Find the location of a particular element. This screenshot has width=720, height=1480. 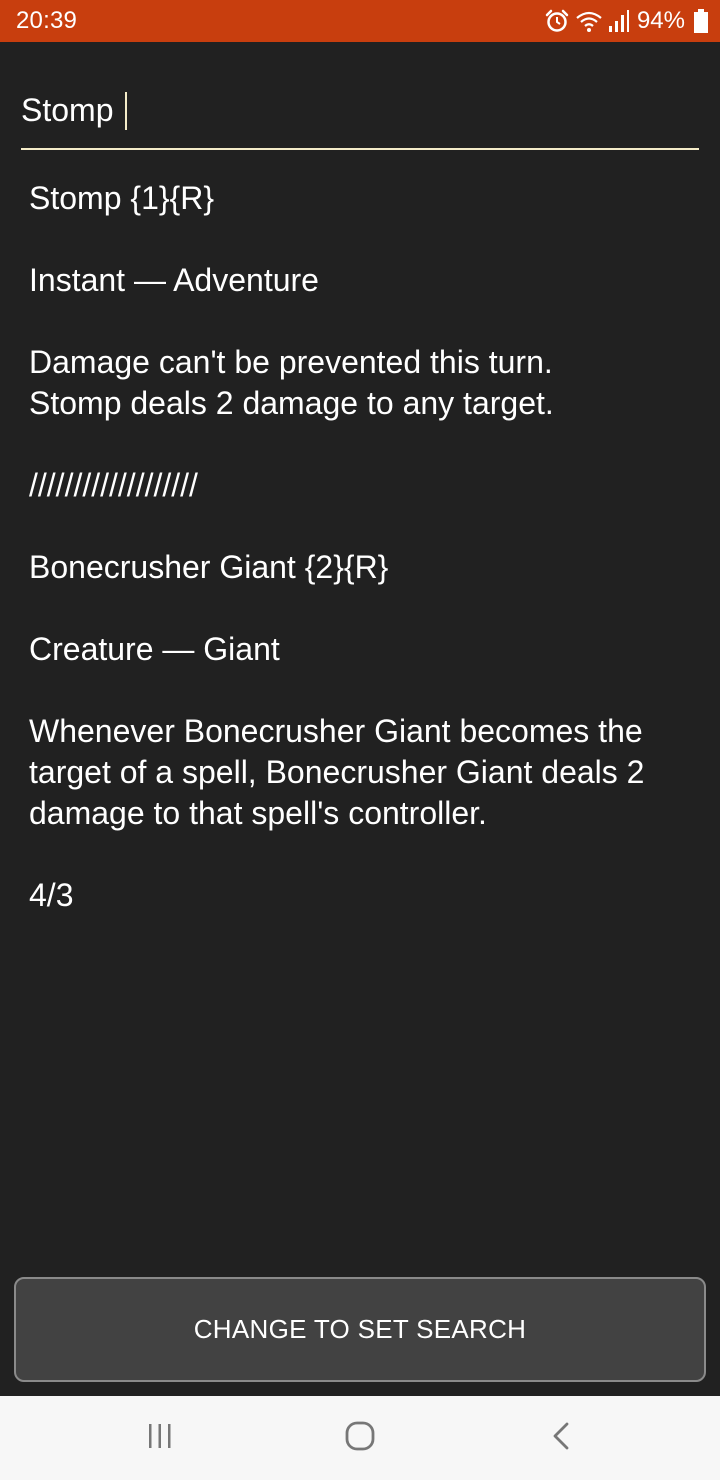

navigation-bar is located at coordinates (360, 1438).